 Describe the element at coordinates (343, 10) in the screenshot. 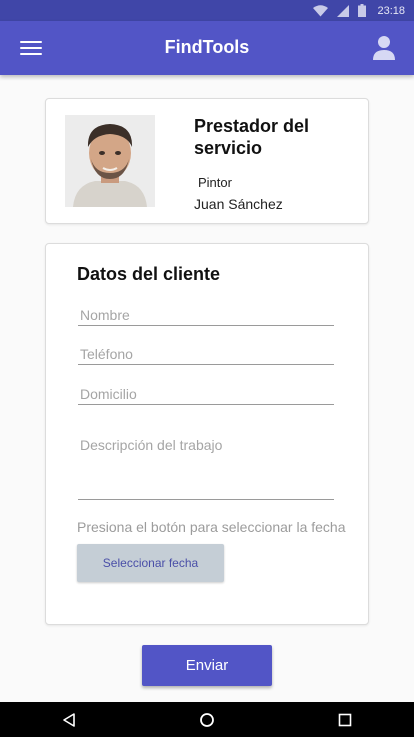

I see `signal-icon` at that location.